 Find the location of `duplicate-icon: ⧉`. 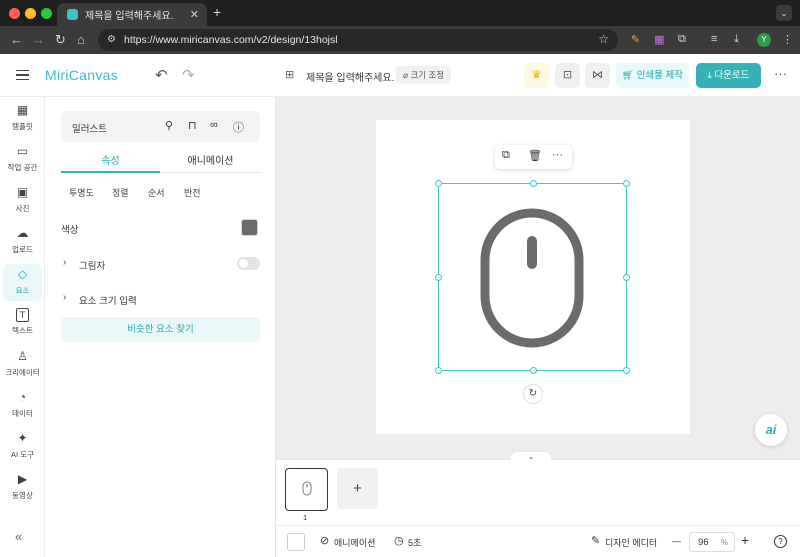

duplicate-icon: ⧉ is located at coordinates (506, 155).